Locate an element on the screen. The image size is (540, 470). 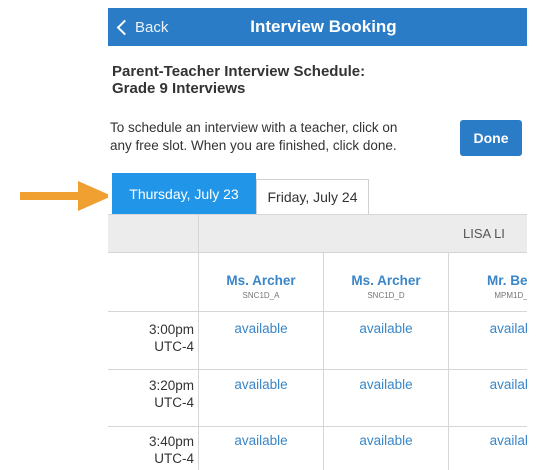
time-column-header is located at coordinates (153, 282).